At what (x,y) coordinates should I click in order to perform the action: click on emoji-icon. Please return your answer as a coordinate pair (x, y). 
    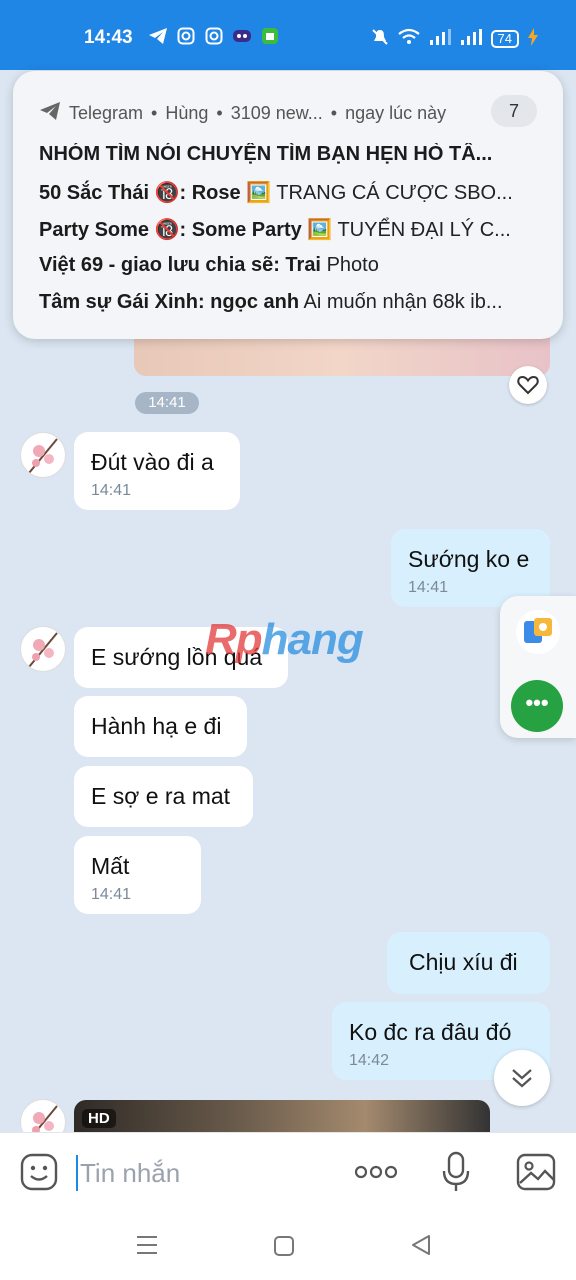
    Looking at the image, I should click on (39, 1174).